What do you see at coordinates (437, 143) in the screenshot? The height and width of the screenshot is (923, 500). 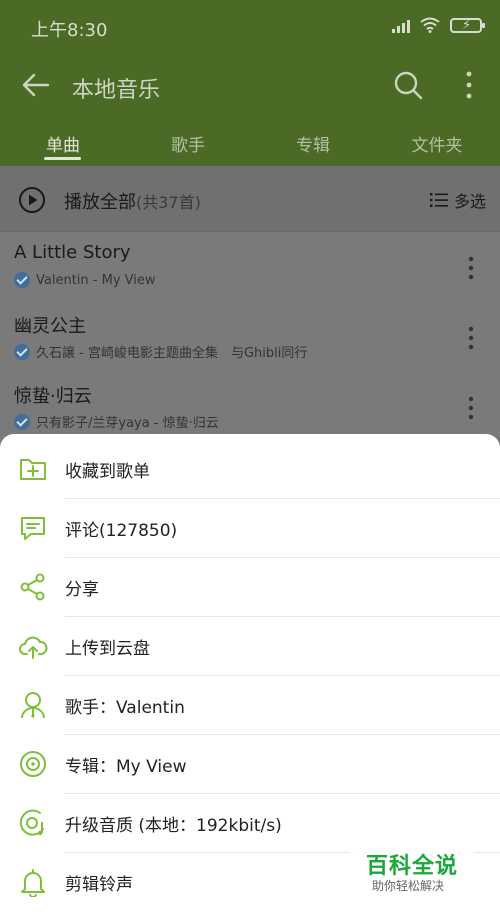 I see `tab-folders: 文件夹` at bounding box center [437, 143].